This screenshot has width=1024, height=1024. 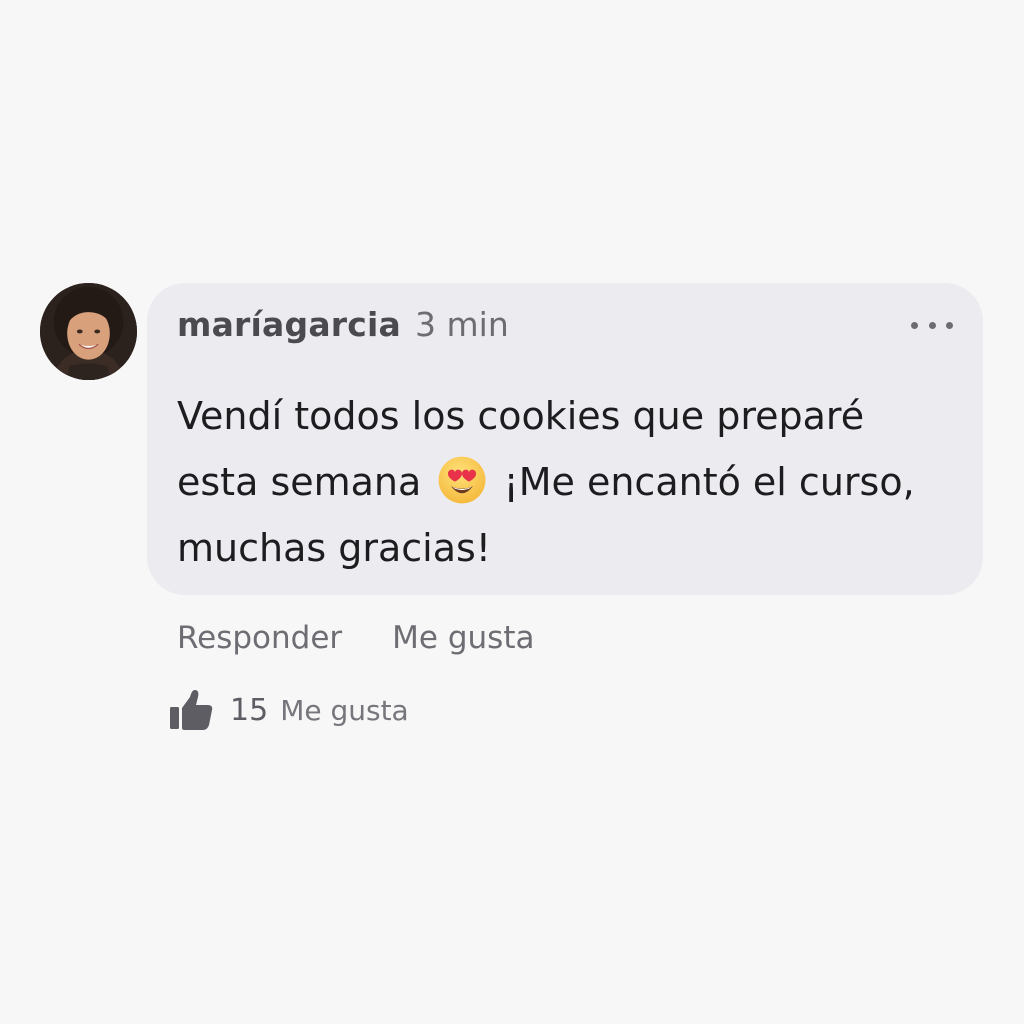 I want to click on timestamp: 3 min, so click(x=462, y=324).